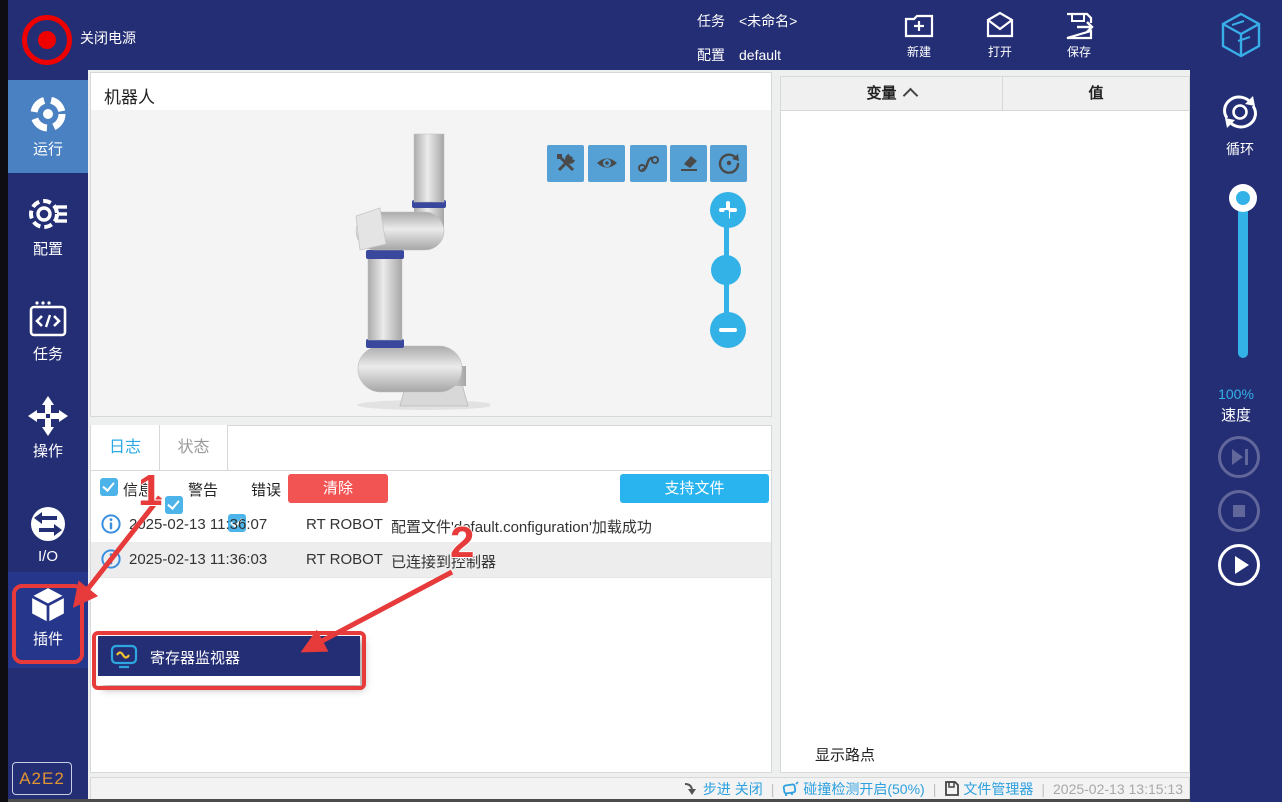  I want to click on loop-icon, so click(1240, 112).